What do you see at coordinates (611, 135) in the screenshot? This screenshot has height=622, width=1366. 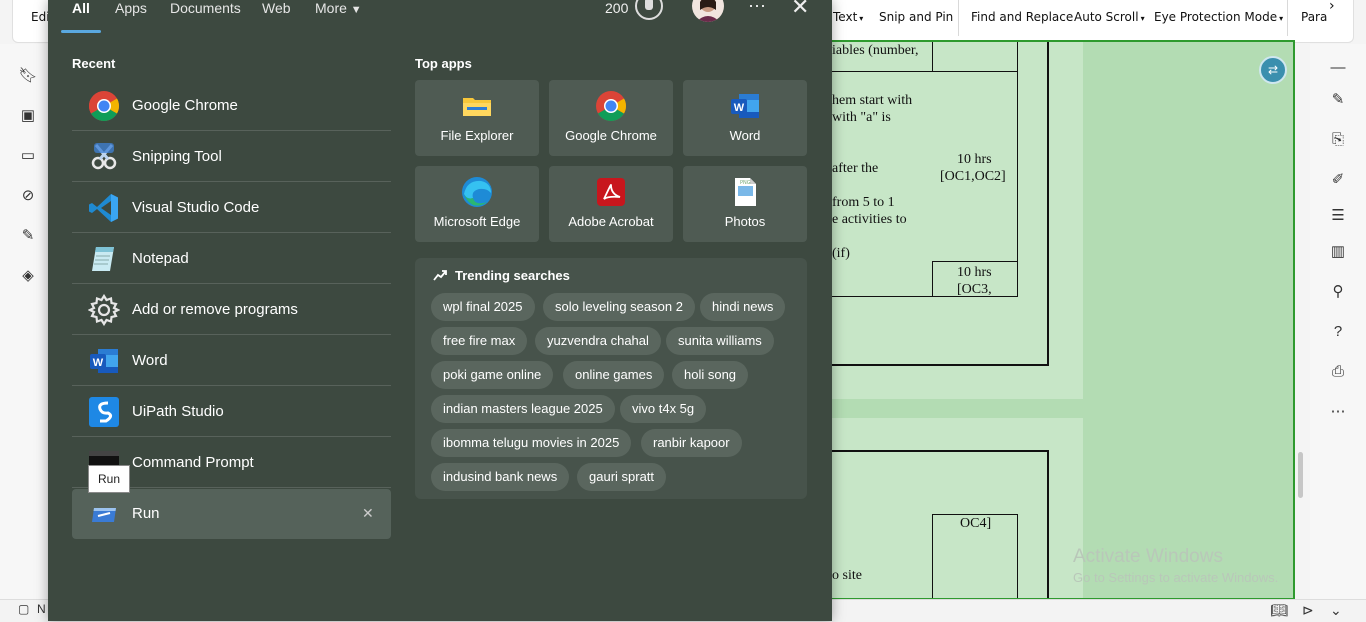 I see `top-app-label: Google Chrome` at bounding box center [611, 135].